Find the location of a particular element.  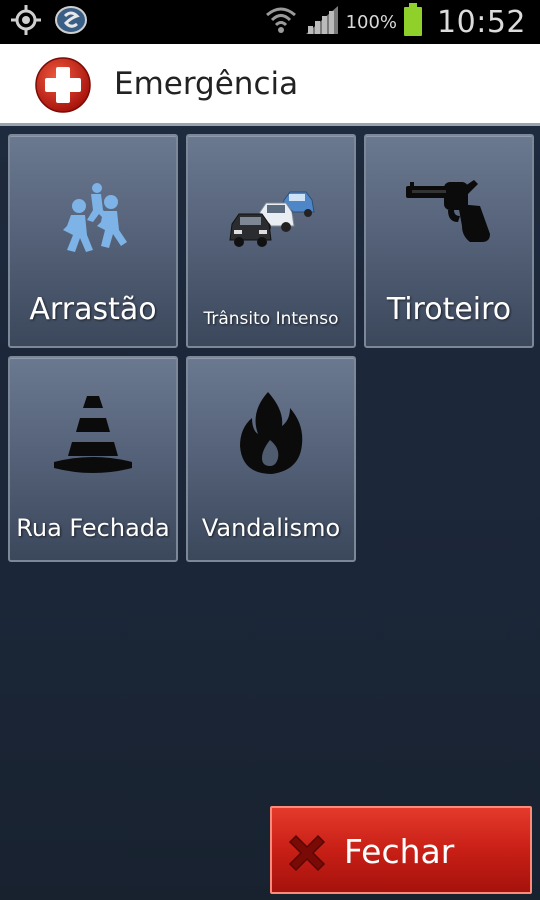

tile-tiroteiro: Tiroteiro is located at coordinates (449, 241).